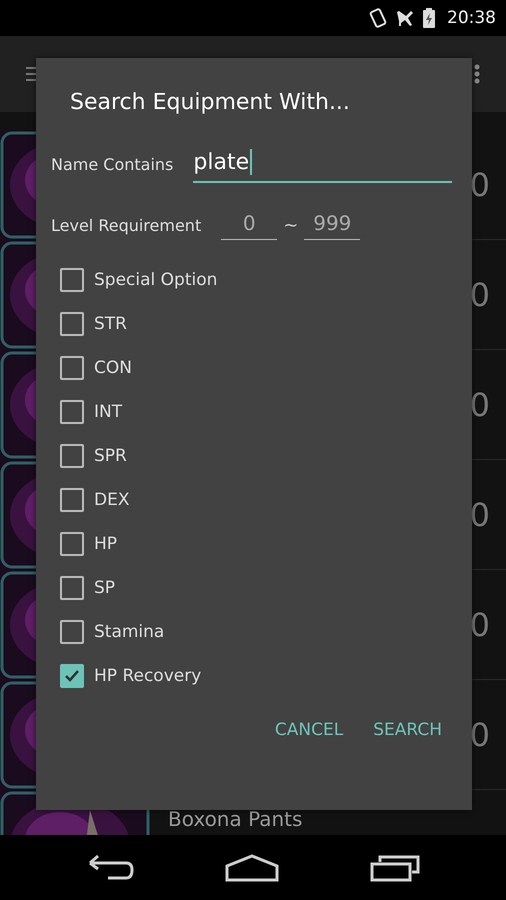 Image resolution: width=506 pixels, height=900 pixels. What do you see at coordinates (378, 18) in the screenshot?
I see `screen-rotation-icon` at bounding box center [378, 18].